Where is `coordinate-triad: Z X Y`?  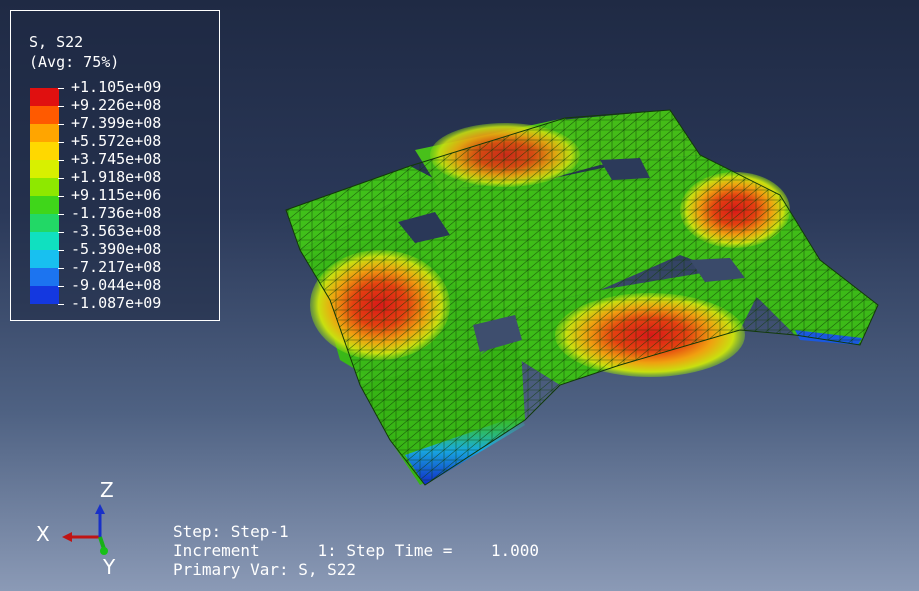 coordinate-triad: Z X Y is located at coordinates (76, 528).